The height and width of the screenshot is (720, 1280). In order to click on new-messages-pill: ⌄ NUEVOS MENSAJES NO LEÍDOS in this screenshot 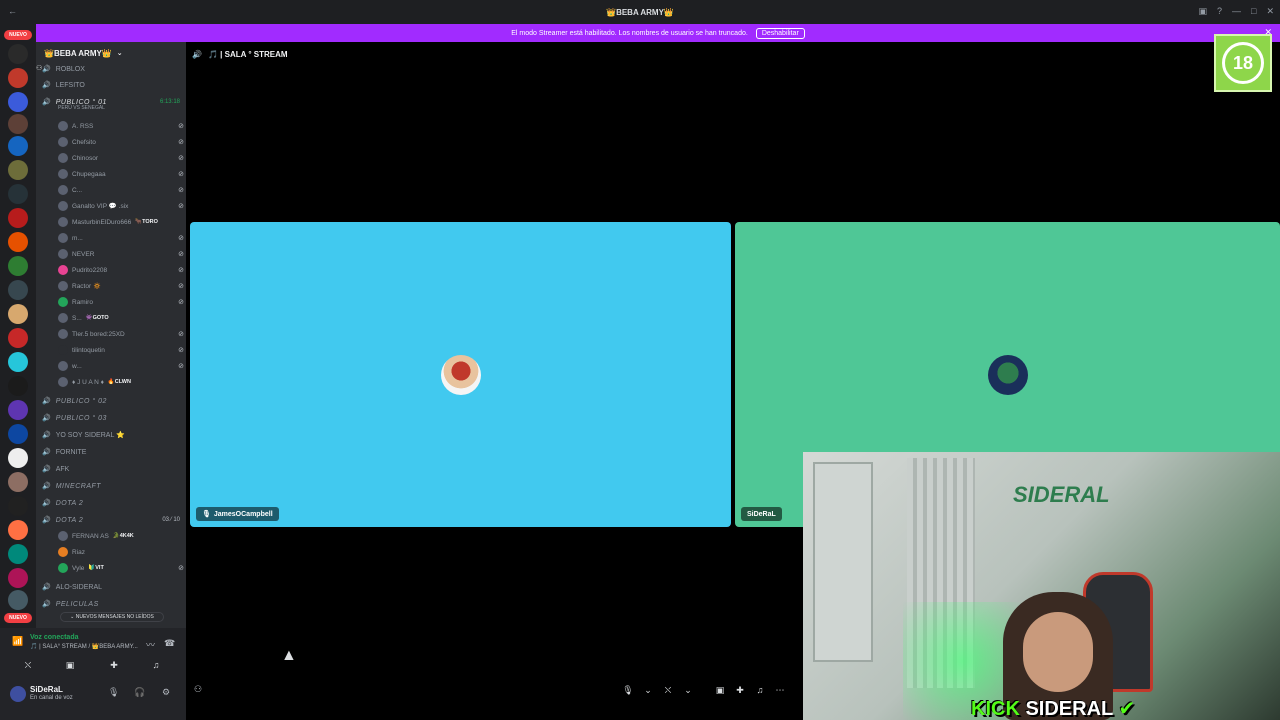, I will do `click(112, 617)`.